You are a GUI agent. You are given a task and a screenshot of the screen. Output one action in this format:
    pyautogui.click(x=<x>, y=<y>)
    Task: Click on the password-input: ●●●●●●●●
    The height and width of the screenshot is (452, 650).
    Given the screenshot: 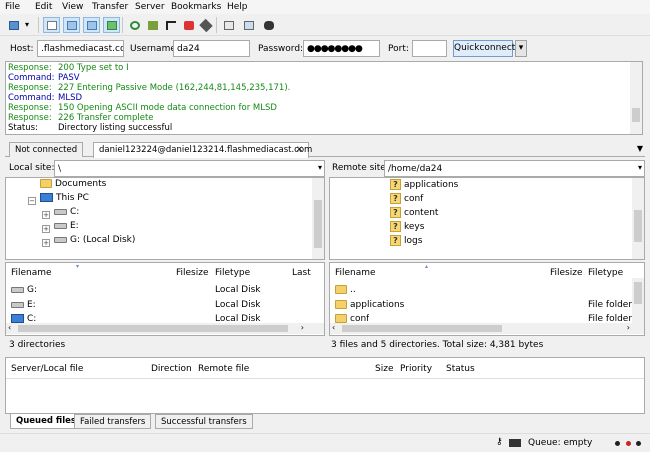 What is the action you would take?
    pyautogui.click(x=341, y=48)
    